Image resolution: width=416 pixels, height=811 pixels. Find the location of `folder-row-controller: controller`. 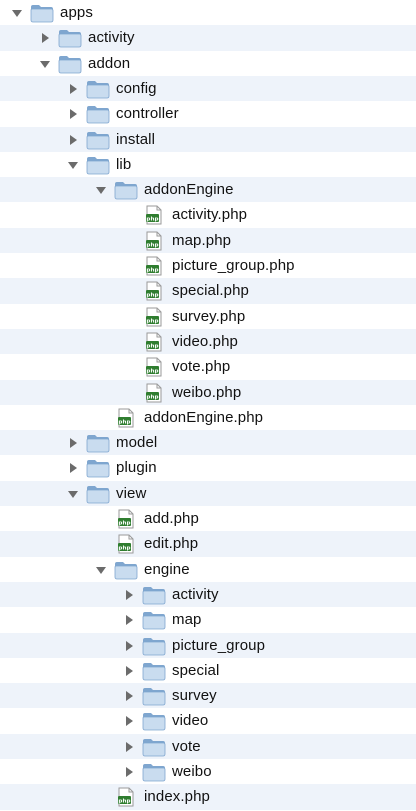

folder-row-controller: controller is located at coordinates (208, 113).